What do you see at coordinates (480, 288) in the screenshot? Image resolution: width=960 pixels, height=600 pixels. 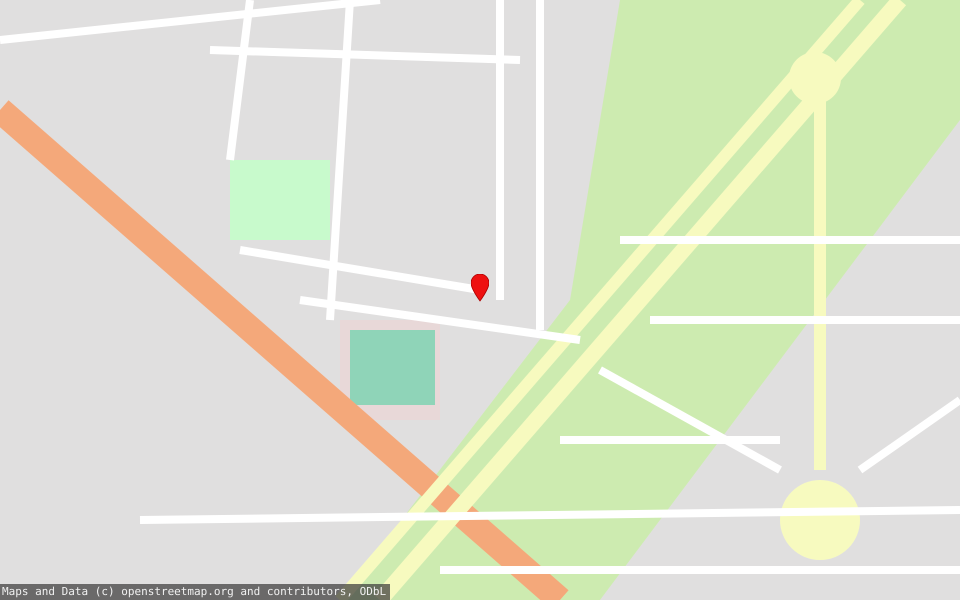 I see `location-pin-icon` at bounding box center [480, 288].